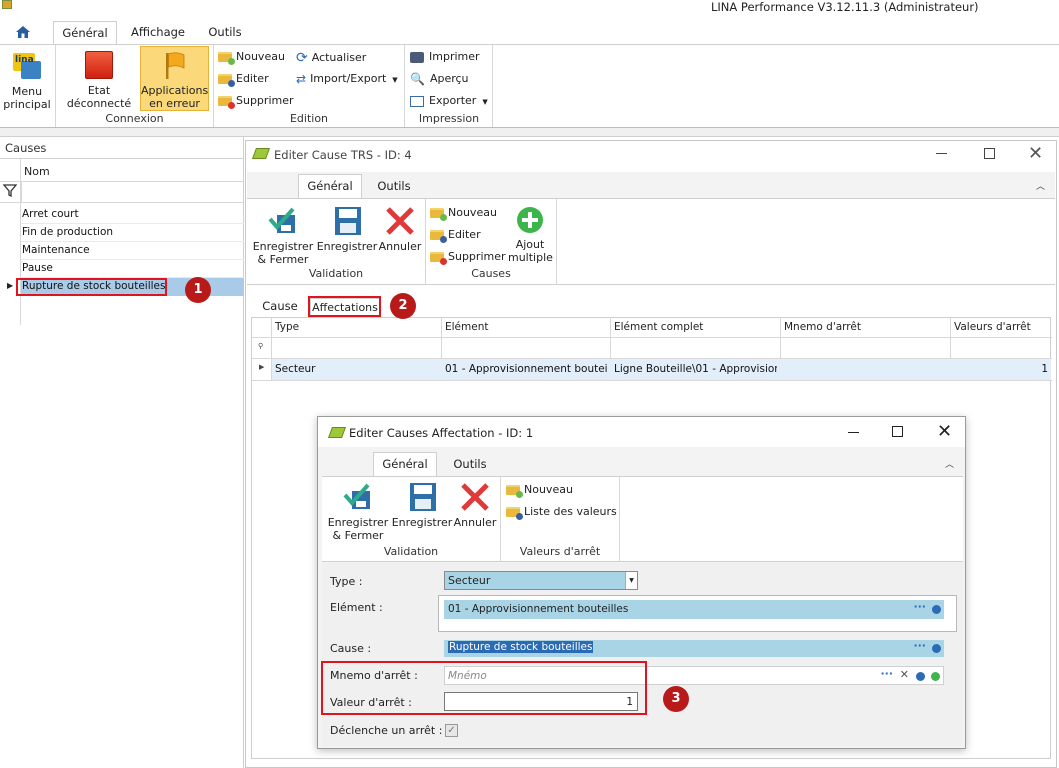 This screenshot has height=768, width=1059. Describe the element at coordinates (935, 676) in the screenshot. I see `add-green-icon` at that location.